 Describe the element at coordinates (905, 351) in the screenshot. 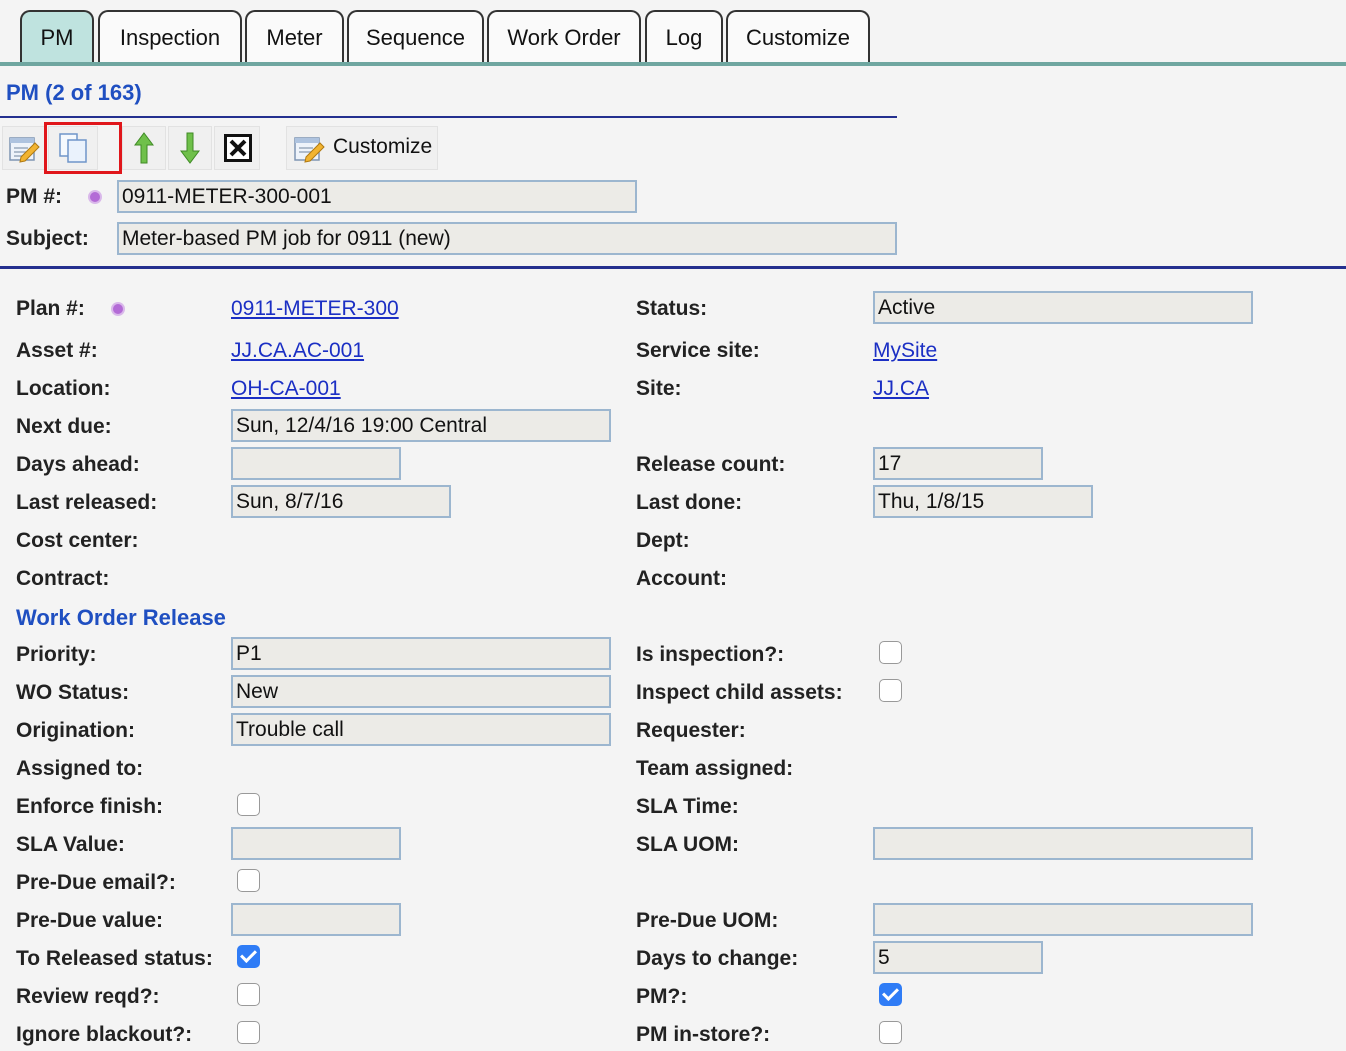

I see `service-site-link: MySite` at that location.